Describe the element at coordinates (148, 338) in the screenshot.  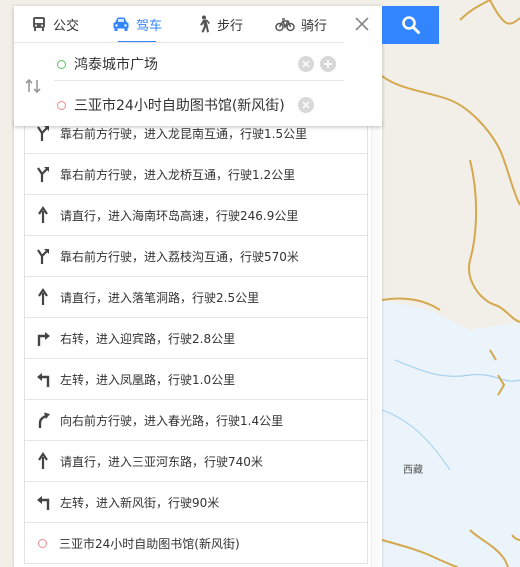
I see `route-step-text: 右转，进入迎宾路，行驶2.8公里` at that location.